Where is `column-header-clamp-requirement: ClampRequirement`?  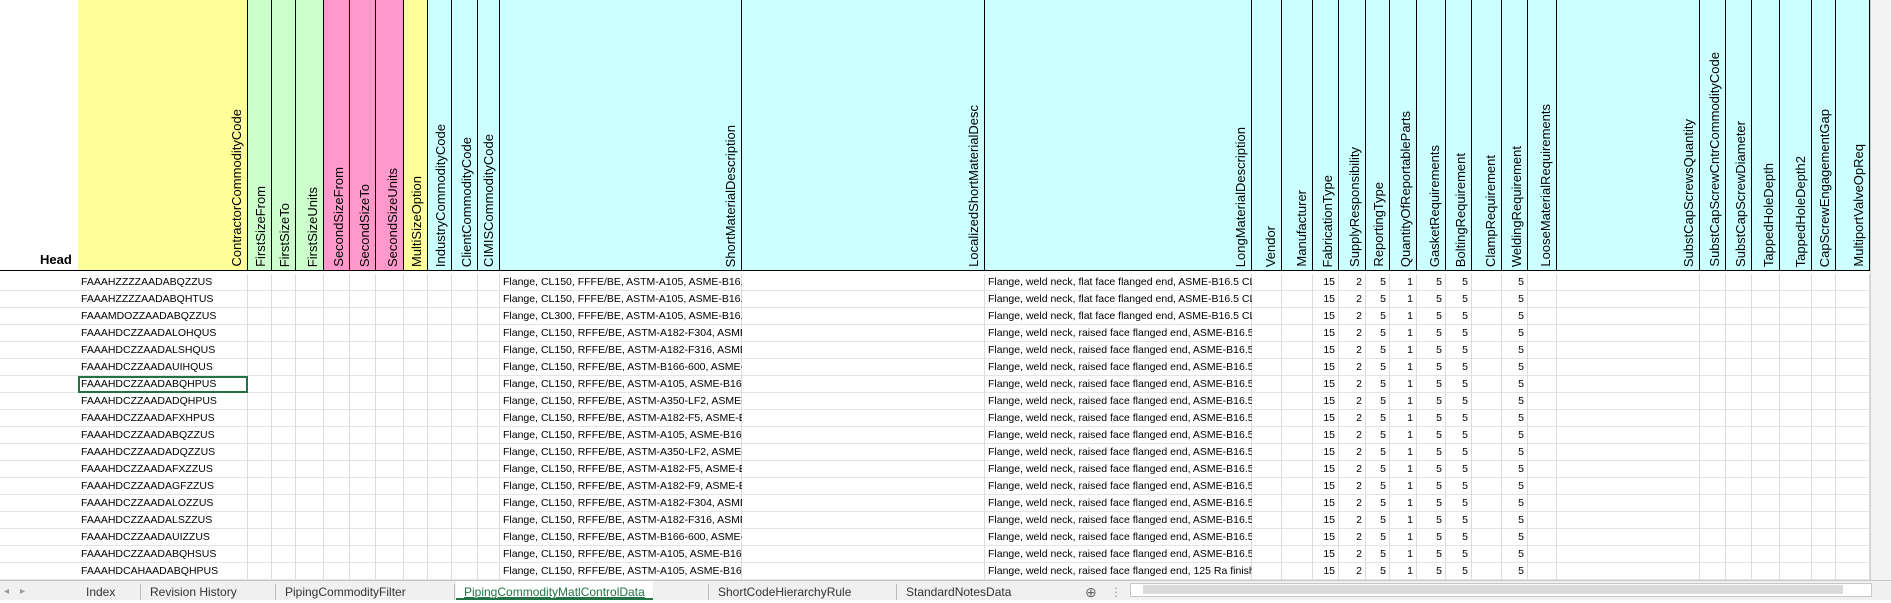
column-header-clamp-requirement: ClampRequirement is located at coordinates (1487, 135).